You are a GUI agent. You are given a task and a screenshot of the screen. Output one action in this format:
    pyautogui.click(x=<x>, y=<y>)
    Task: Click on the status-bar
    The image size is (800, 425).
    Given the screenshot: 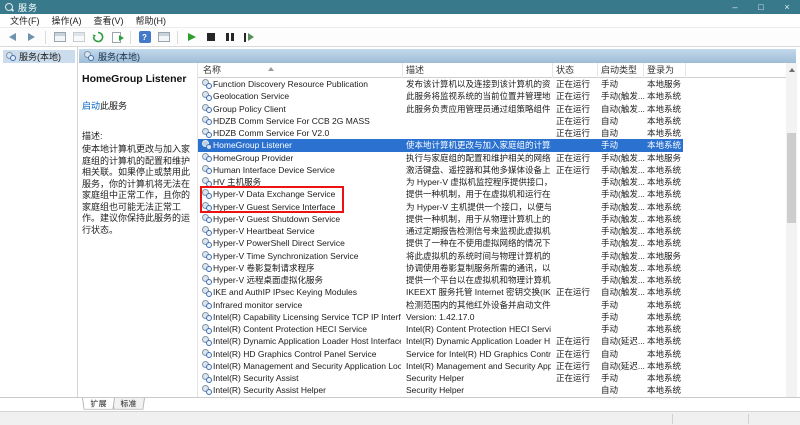 What is the action you would take?
    pyautogui.click(x=400, y=418)
    